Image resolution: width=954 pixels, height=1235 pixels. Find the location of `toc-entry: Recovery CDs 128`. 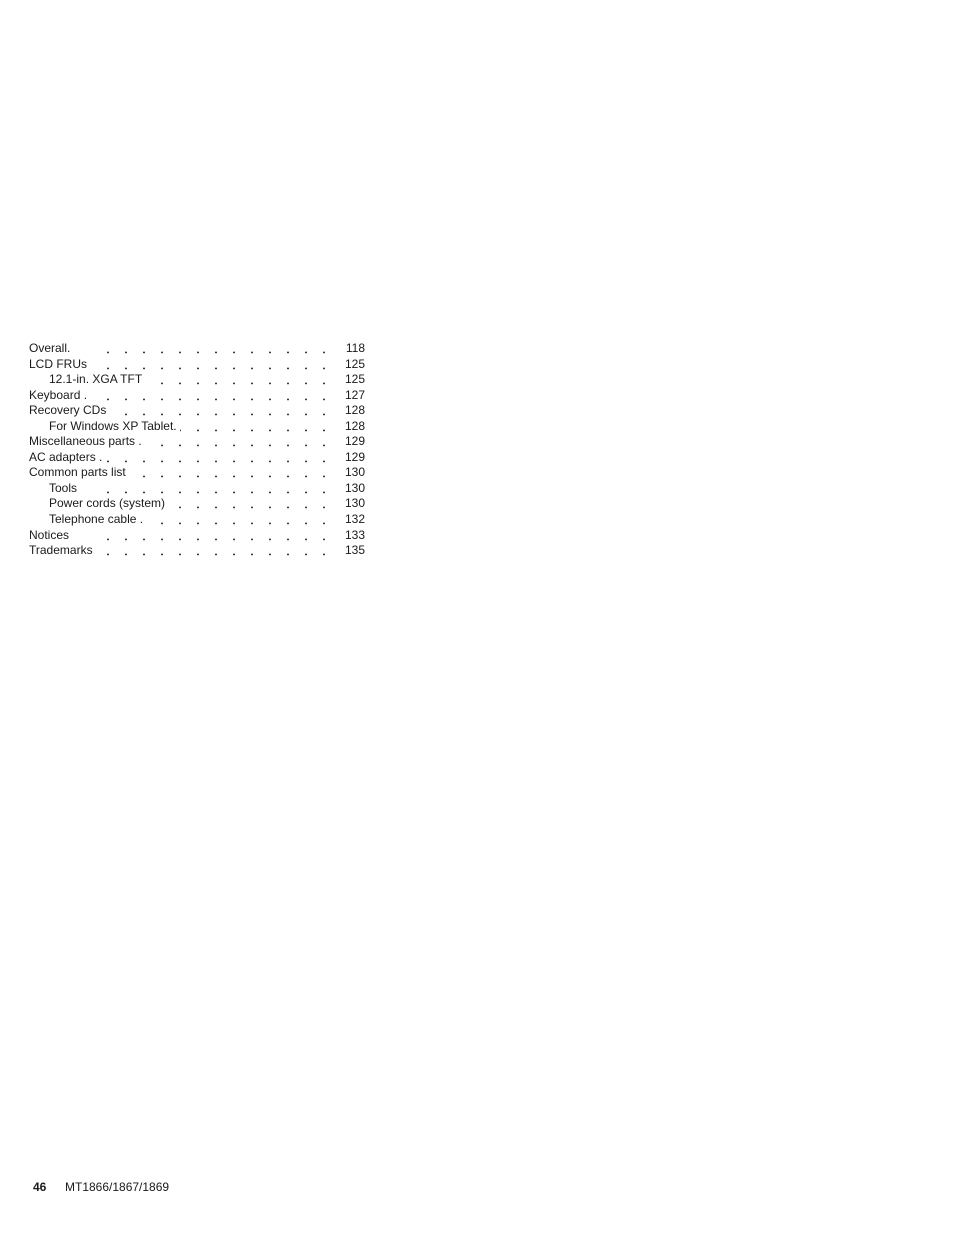

toc-entry: Recovery CDs 128 is located at coordinates (197, 411).